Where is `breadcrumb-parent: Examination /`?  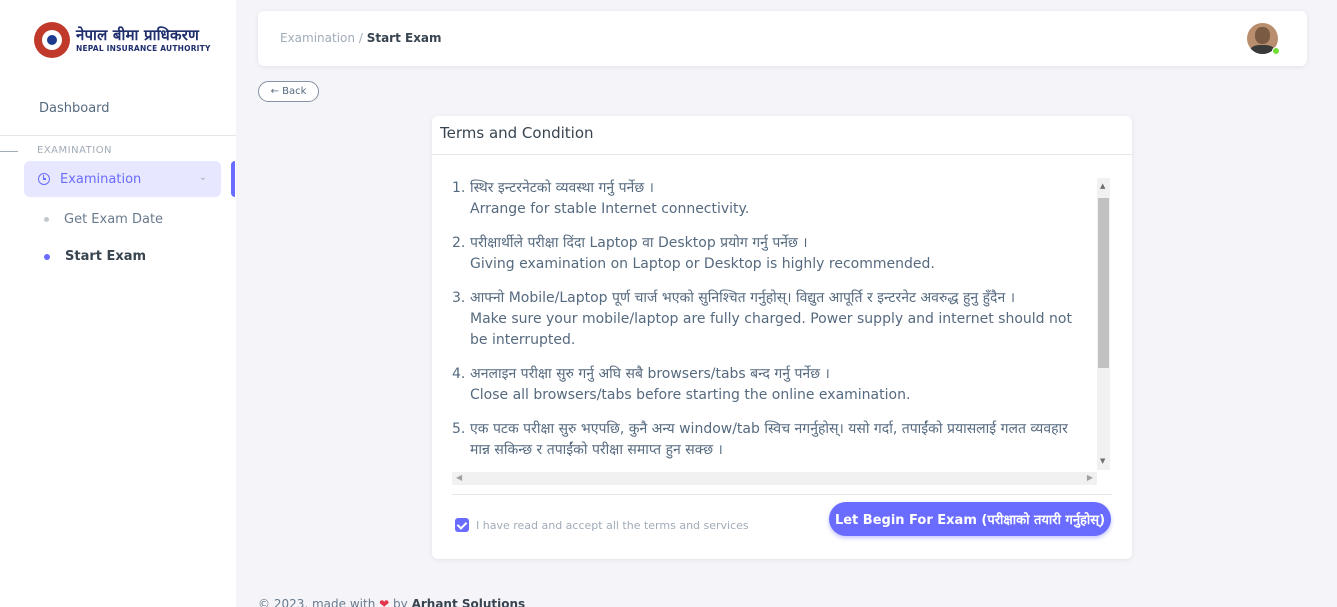
breadcrumb-parent: Examination / is located at coordinates (323, 38).